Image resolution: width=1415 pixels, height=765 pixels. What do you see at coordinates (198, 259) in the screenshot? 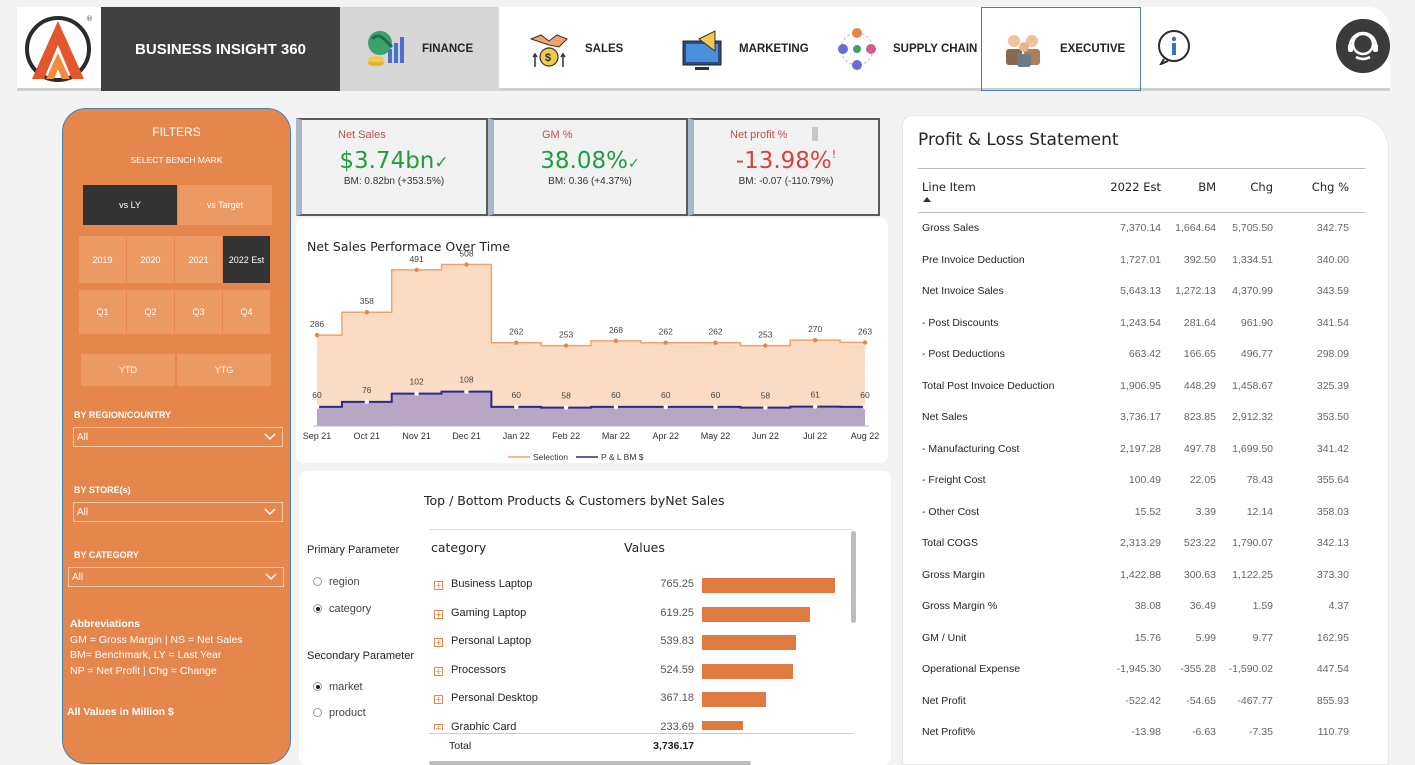
I see `year-2021-button: 2021` at bounding box center [198, 259].